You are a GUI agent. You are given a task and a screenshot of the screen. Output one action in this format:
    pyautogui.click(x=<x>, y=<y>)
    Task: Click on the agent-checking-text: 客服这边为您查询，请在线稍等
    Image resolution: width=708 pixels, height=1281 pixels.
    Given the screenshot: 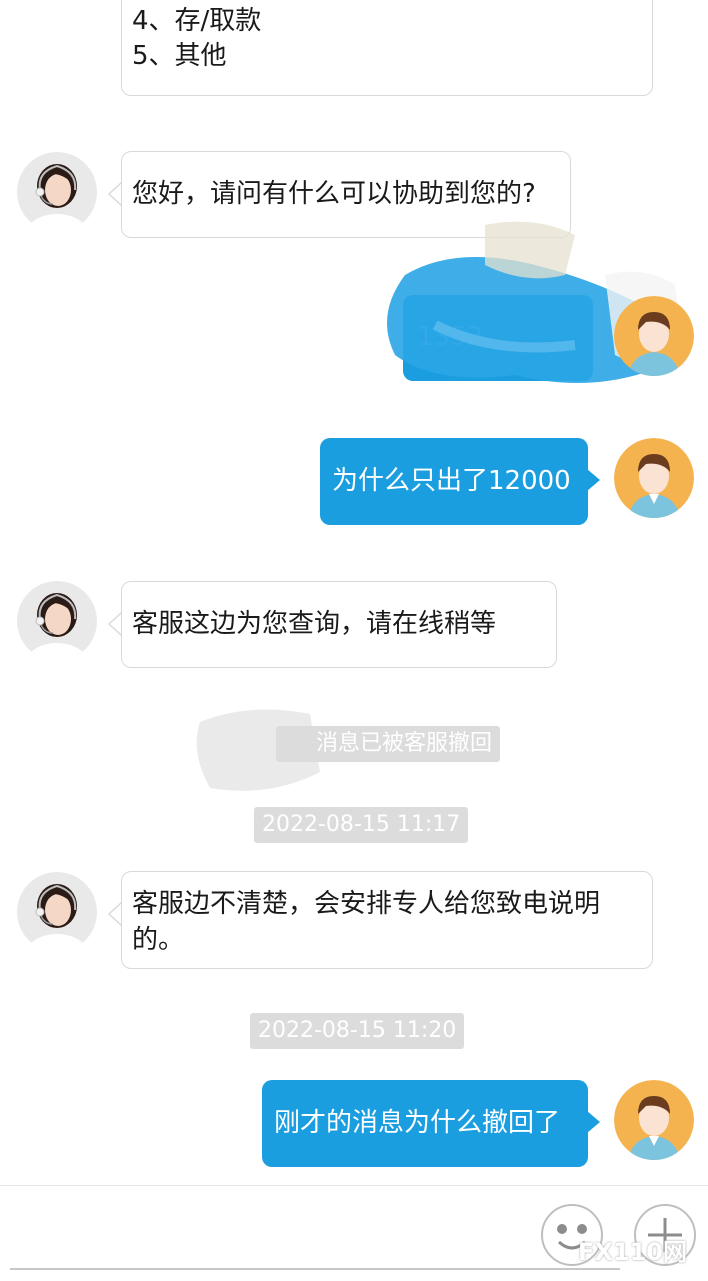 What is the action you would take?
    pyautogui.click(x=314, y=624)
    